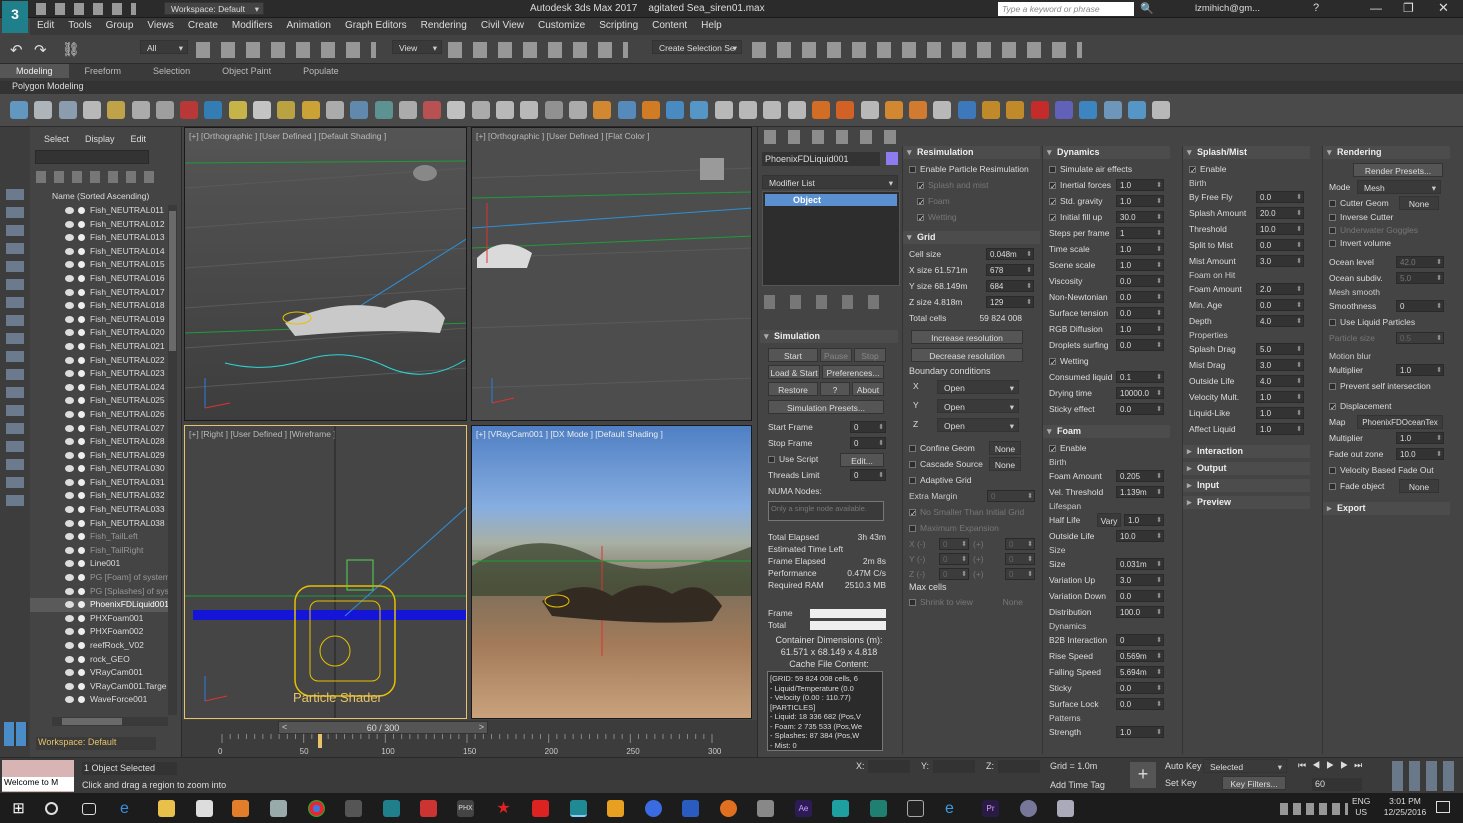 This screenshot has width=1463, height=823. What do you see at coordinates (1361, 807) in the screenshot?
I see `language-indicator: ENG US` at bounding box center [1361, 807].